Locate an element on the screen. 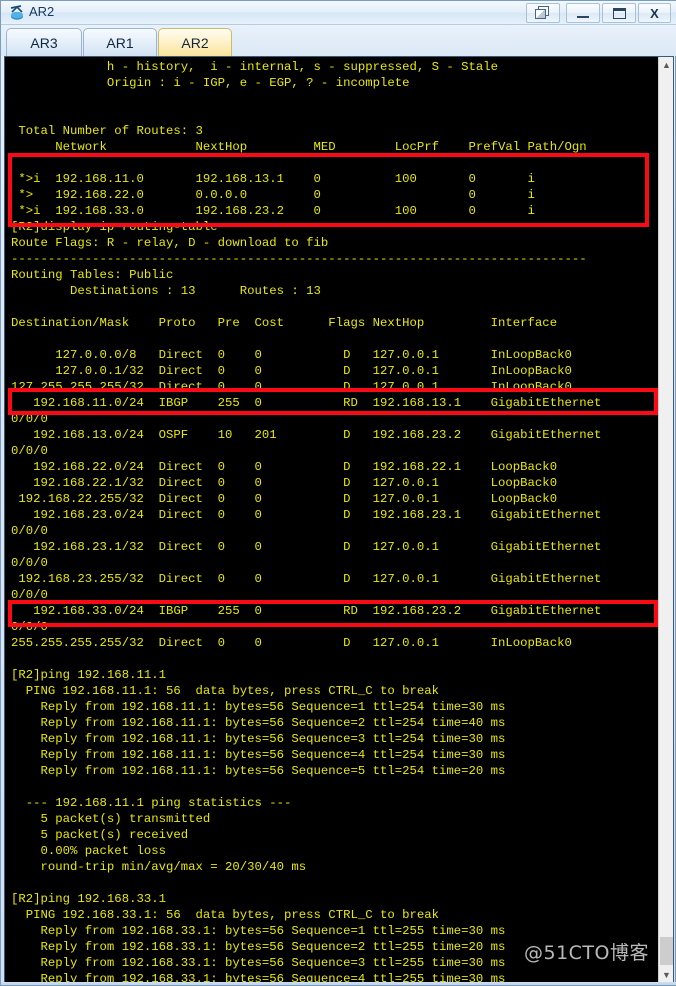 Image resolution: width=676 pixels, height=986 pixels. tab-bar: AR3 AR1 AR2 is located at coordinates (338, 40).